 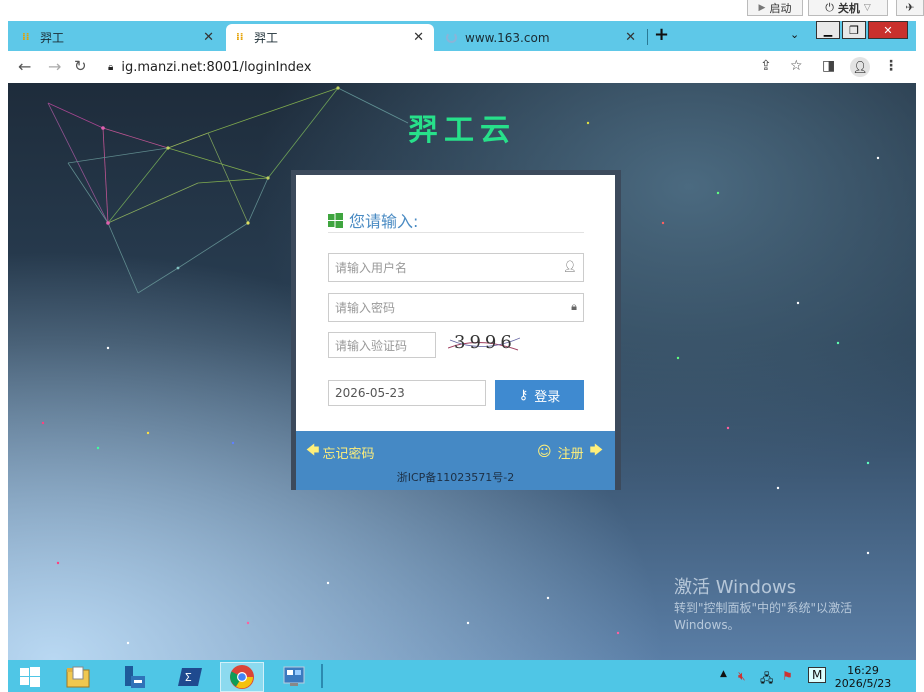 I want to click on host-send-button: ✈, so click(x=910, y=8).